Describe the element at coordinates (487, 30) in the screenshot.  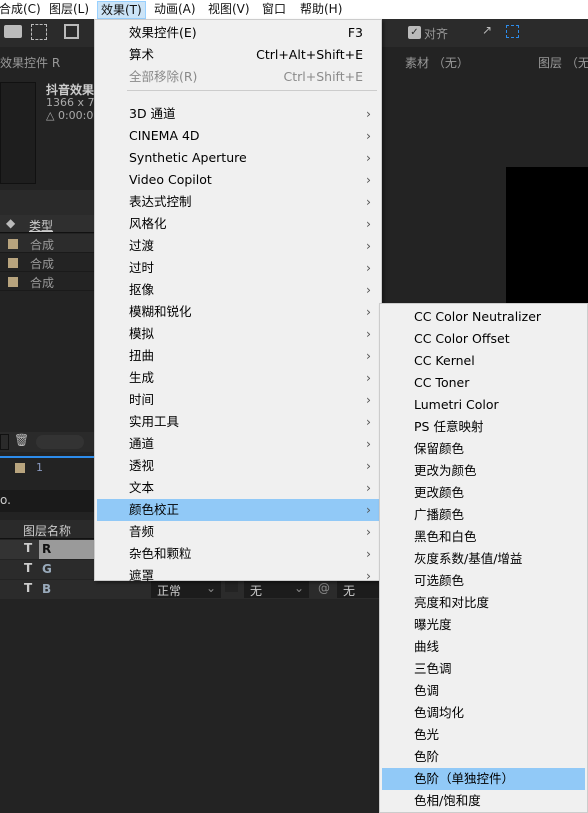
I see `expand-icon: ↗` at that location.